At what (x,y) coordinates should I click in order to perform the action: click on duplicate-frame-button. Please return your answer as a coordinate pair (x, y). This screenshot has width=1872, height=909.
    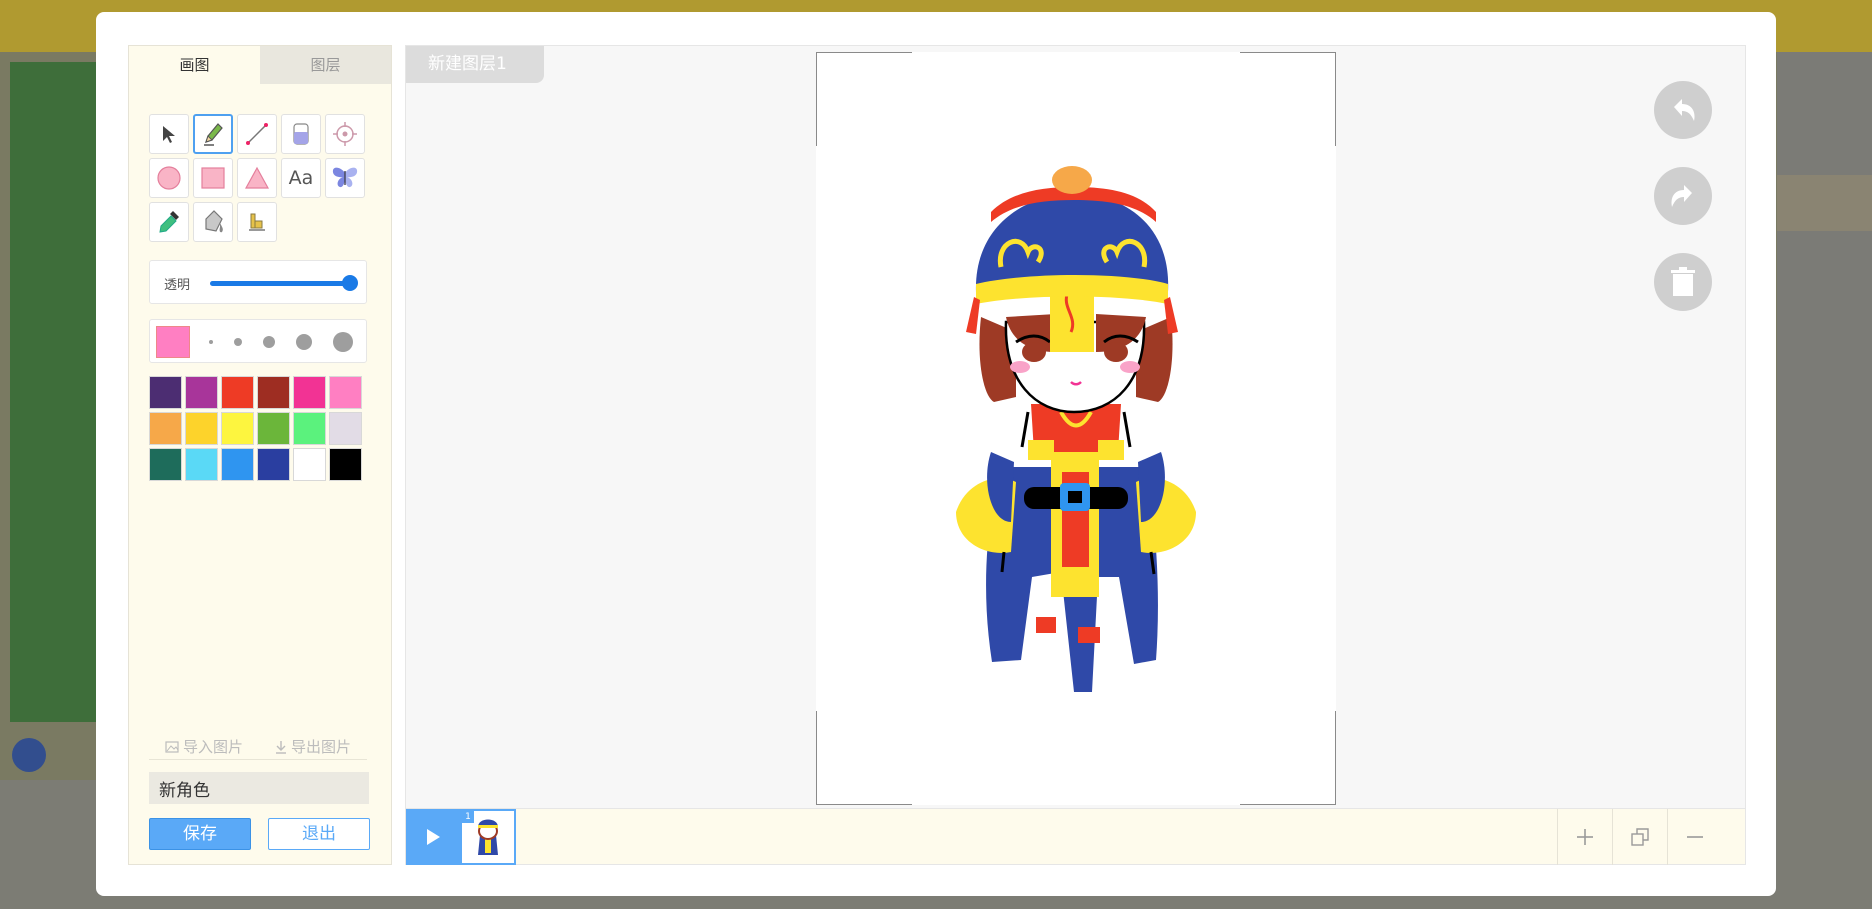
    Looking at the image, I should click on (1639, 837).